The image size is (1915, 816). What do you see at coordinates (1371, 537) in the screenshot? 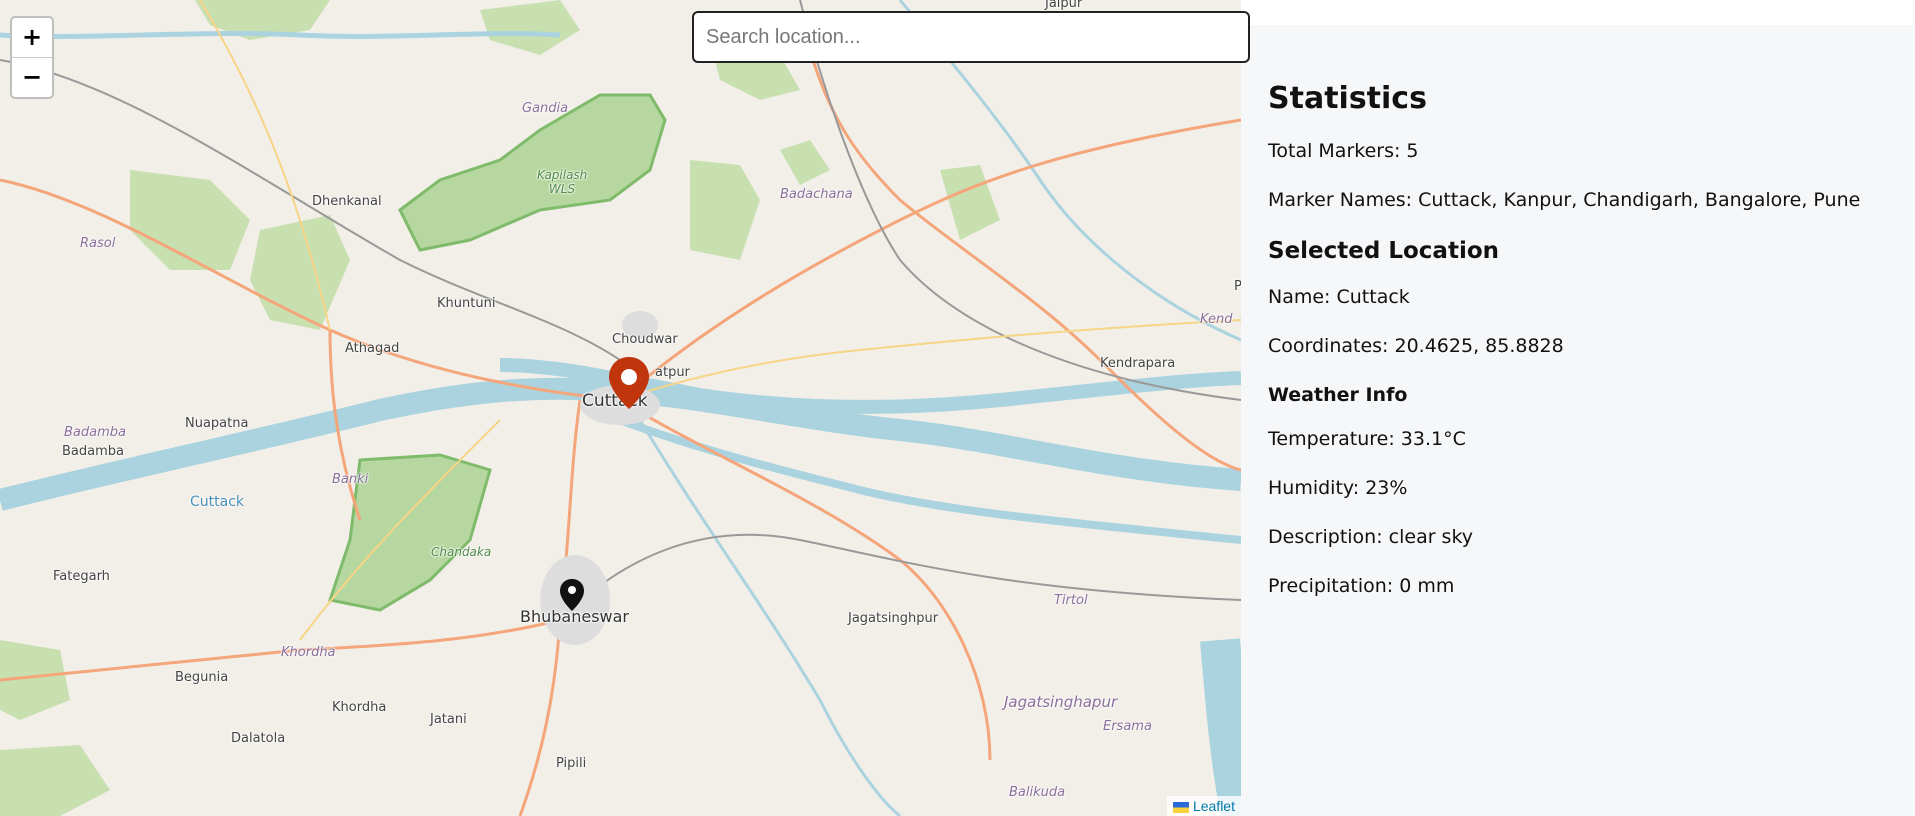
I see `description-text: Description: clear sky` at bounding box center [1371, 537].